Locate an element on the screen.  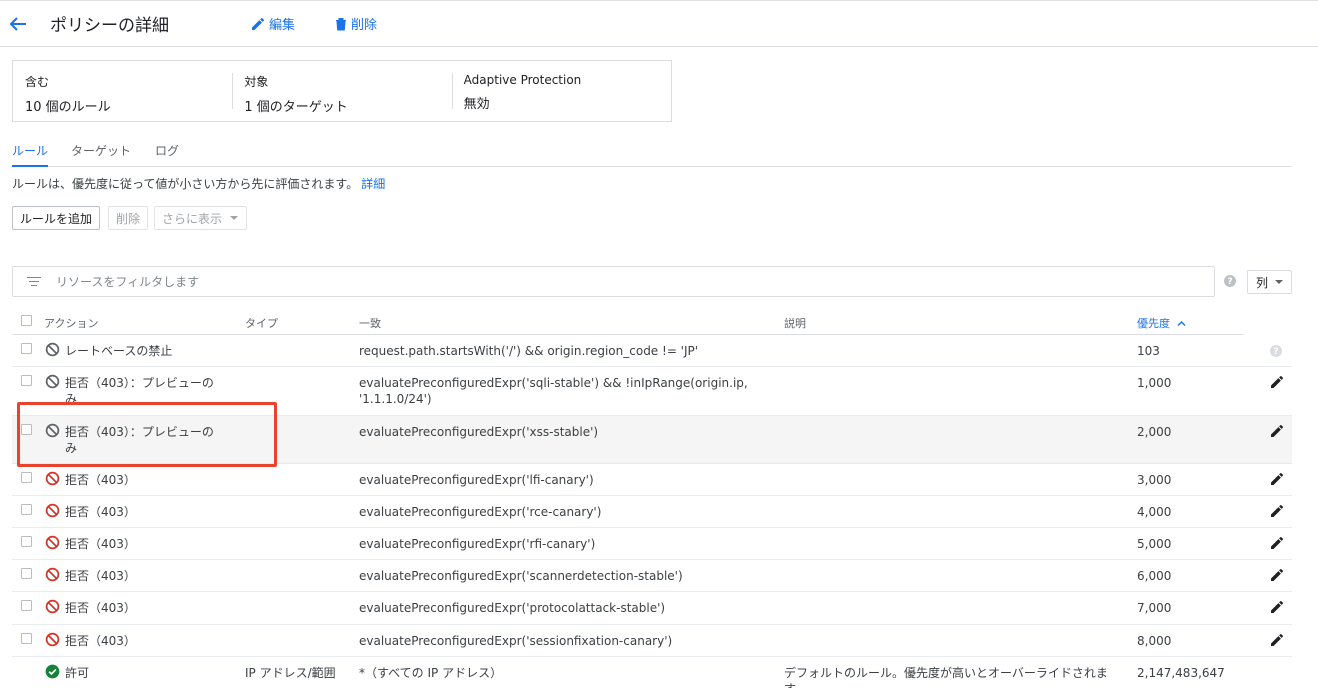
rules-hint: ルールは、優先度に従って値が小さい方から先に評価されます。 詳細 is located at coordinates (198, 183).